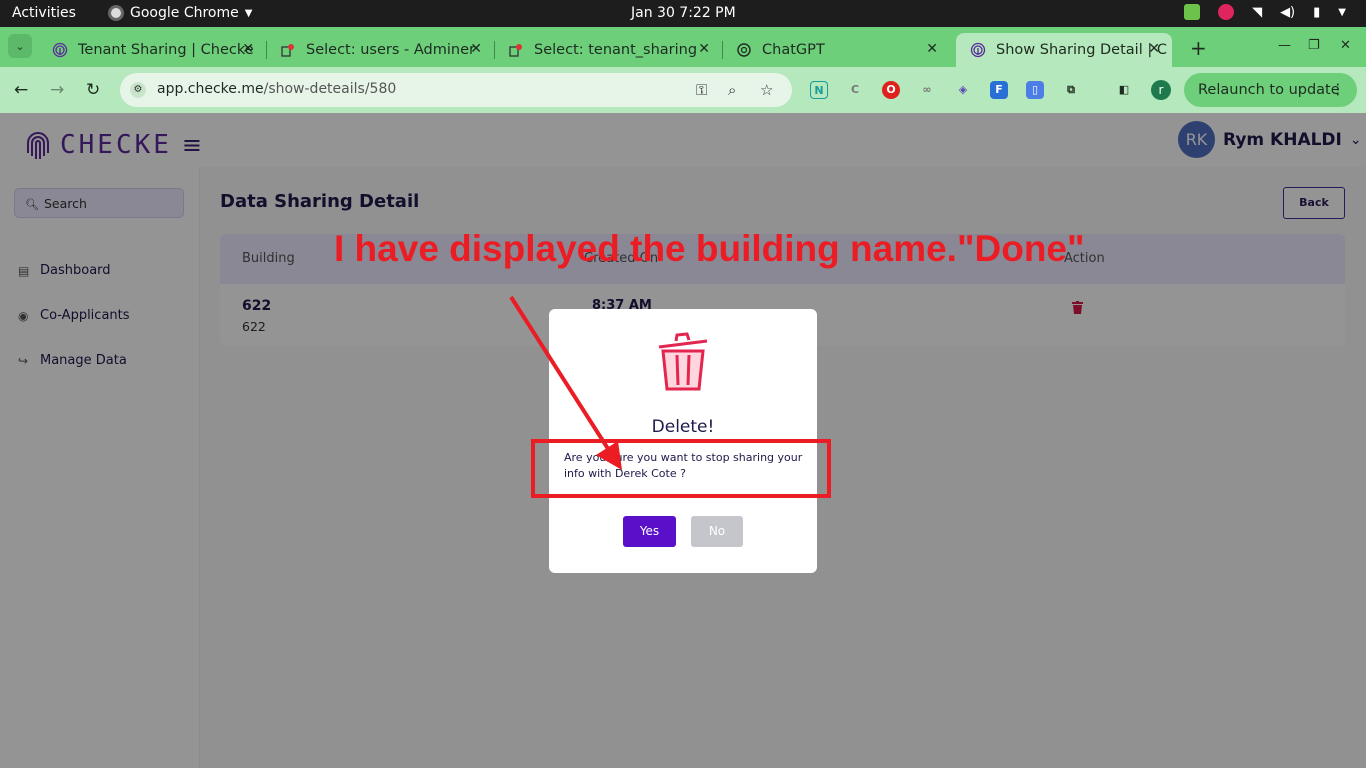 This screenshot has width=1366, height=768. I want to click on extension-n-icon: N, so click(819, 90).